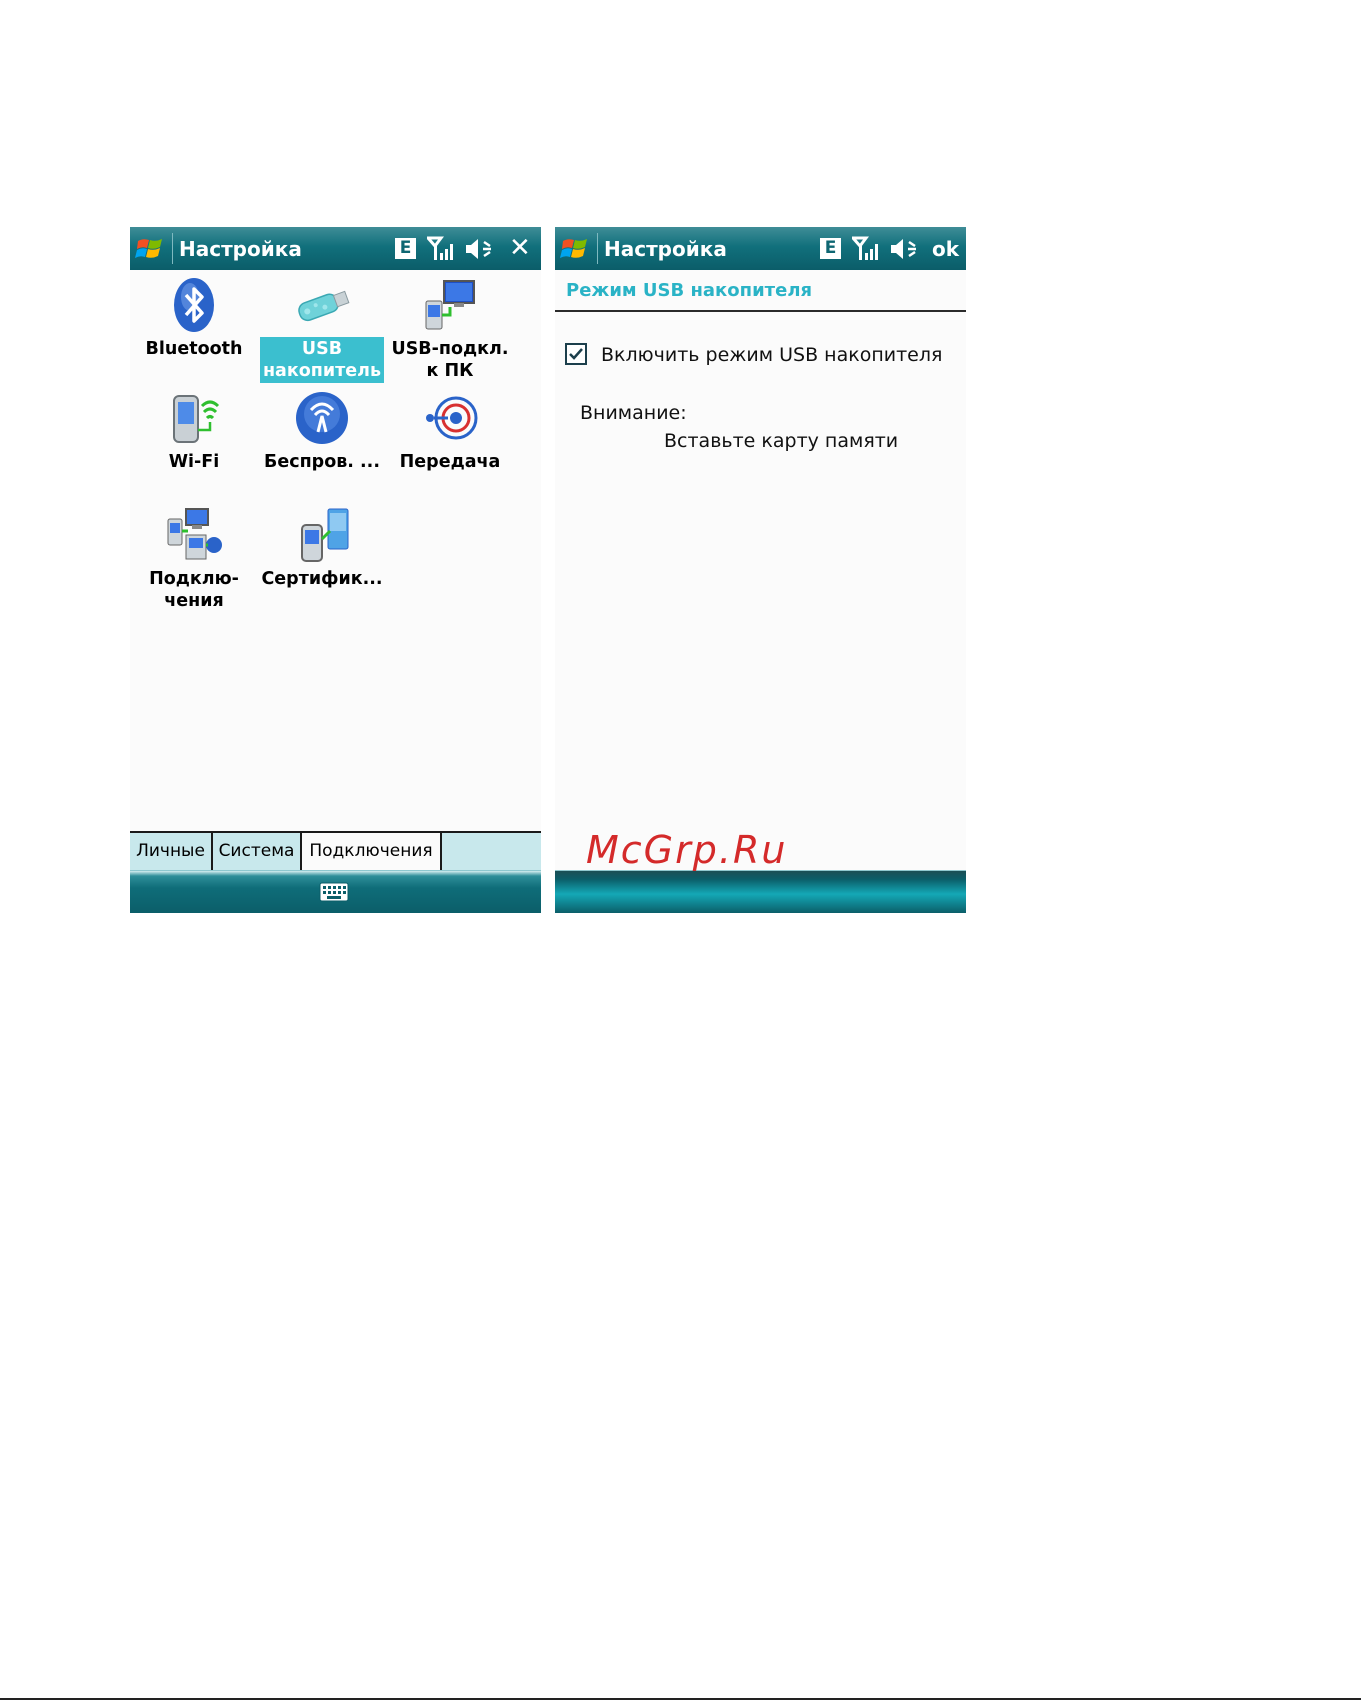 This screenshot has width=1361, height=1702. I want to click on close-button: ✕, so click(520, 248).